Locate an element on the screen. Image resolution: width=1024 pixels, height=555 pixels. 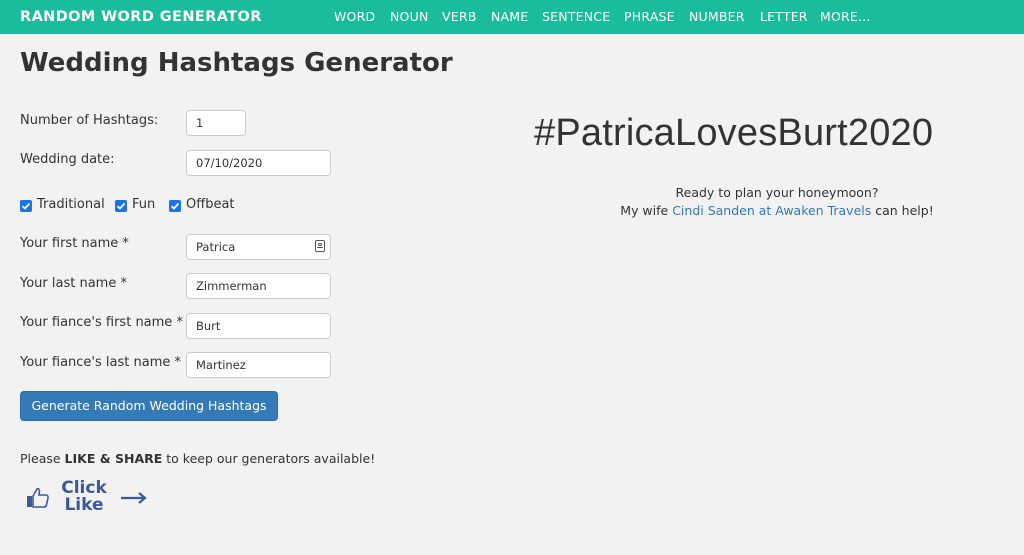
click-like-text: Click Like is located at coordinates (84, 497).